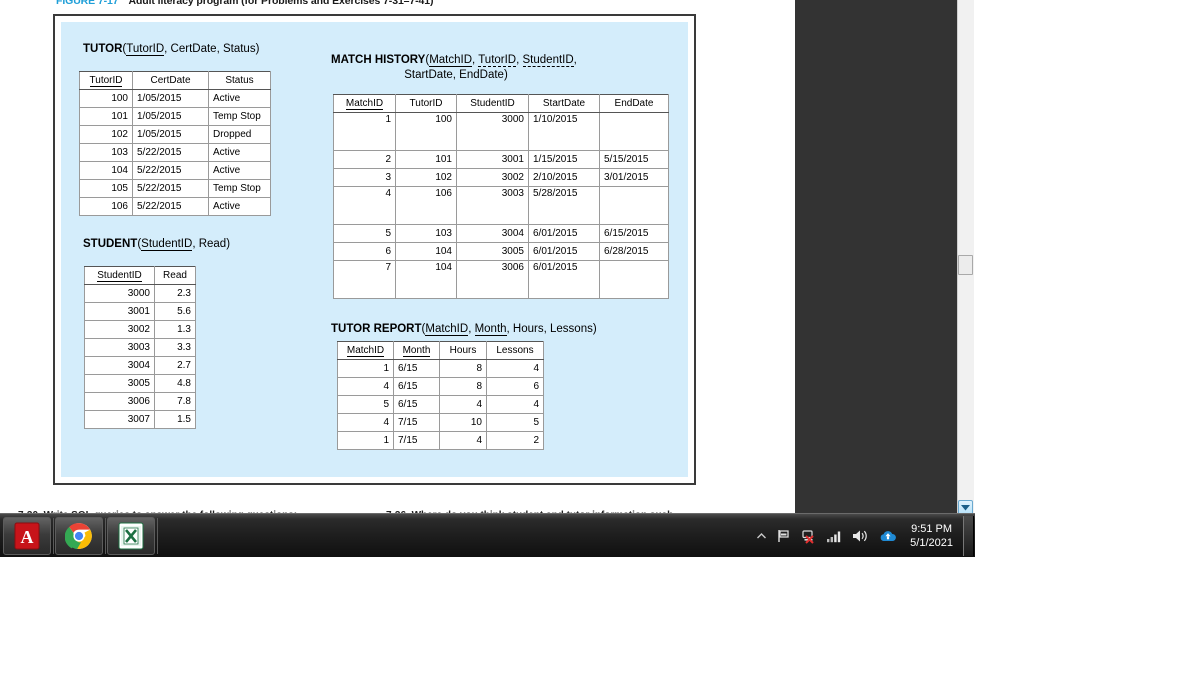 Image resolution: width=1200 pixels, height=675 pixels. I want to click on reader-gray-margin, so click(876, 256).